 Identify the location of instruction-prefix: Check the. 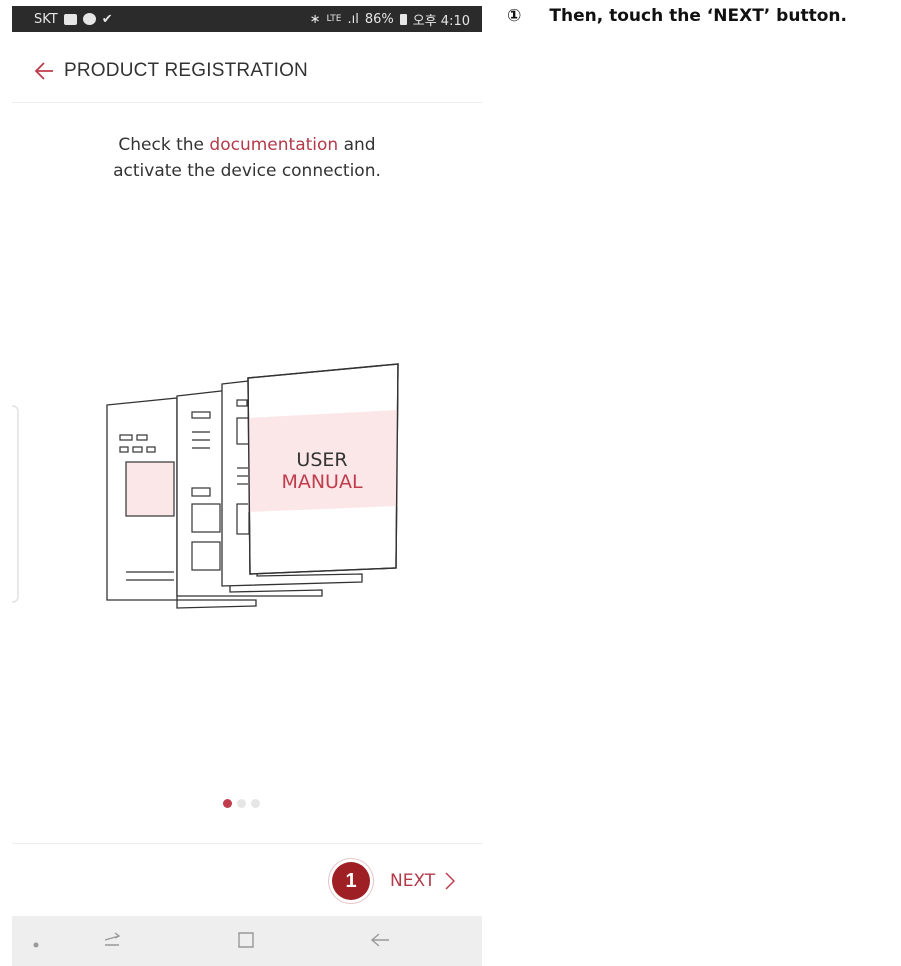
(164, 145).